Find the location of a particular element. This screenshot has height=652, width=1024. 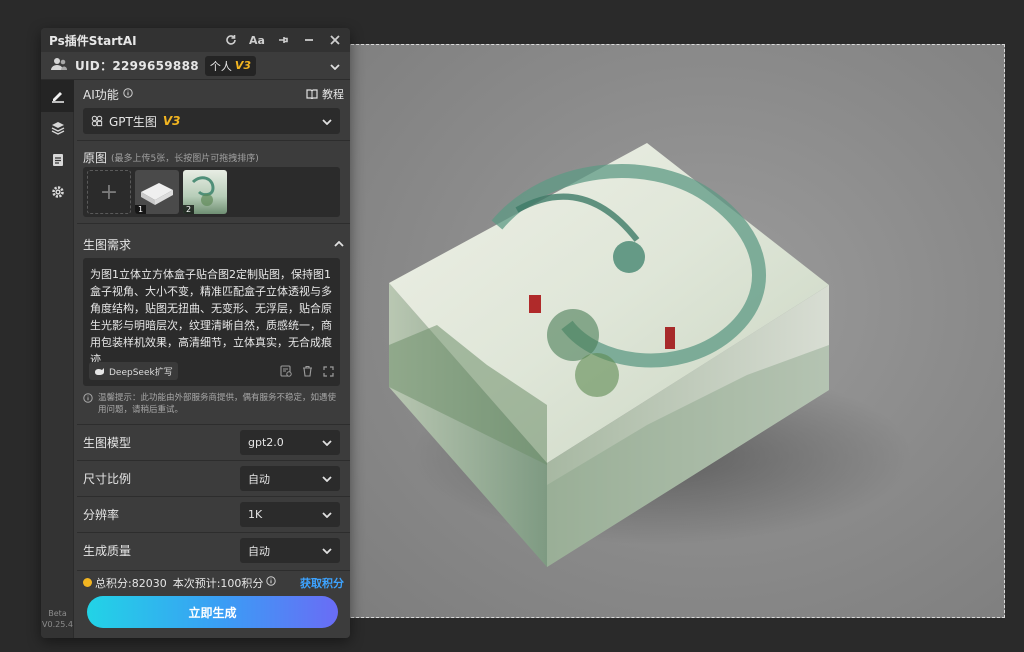

setting-label: 生成质量 is located at coordinates (107, 551).